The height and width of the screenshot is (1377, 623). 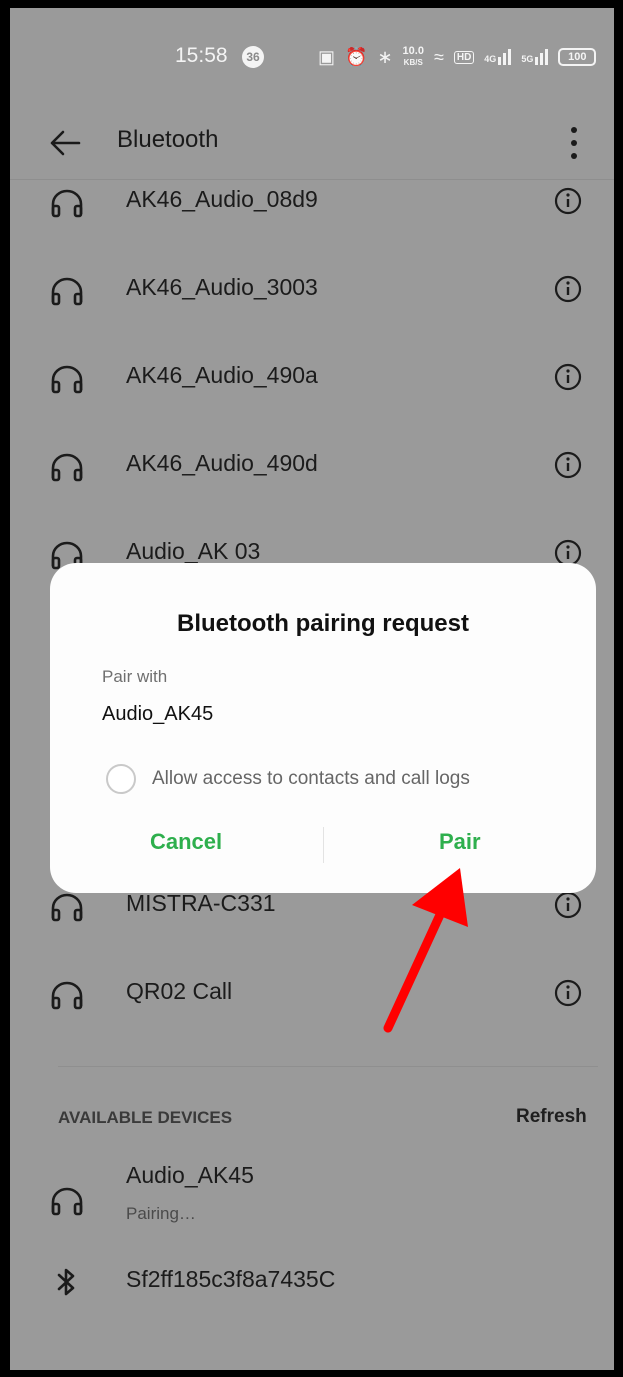 I want to click on more-options-icon, so click(x=574, y=143).